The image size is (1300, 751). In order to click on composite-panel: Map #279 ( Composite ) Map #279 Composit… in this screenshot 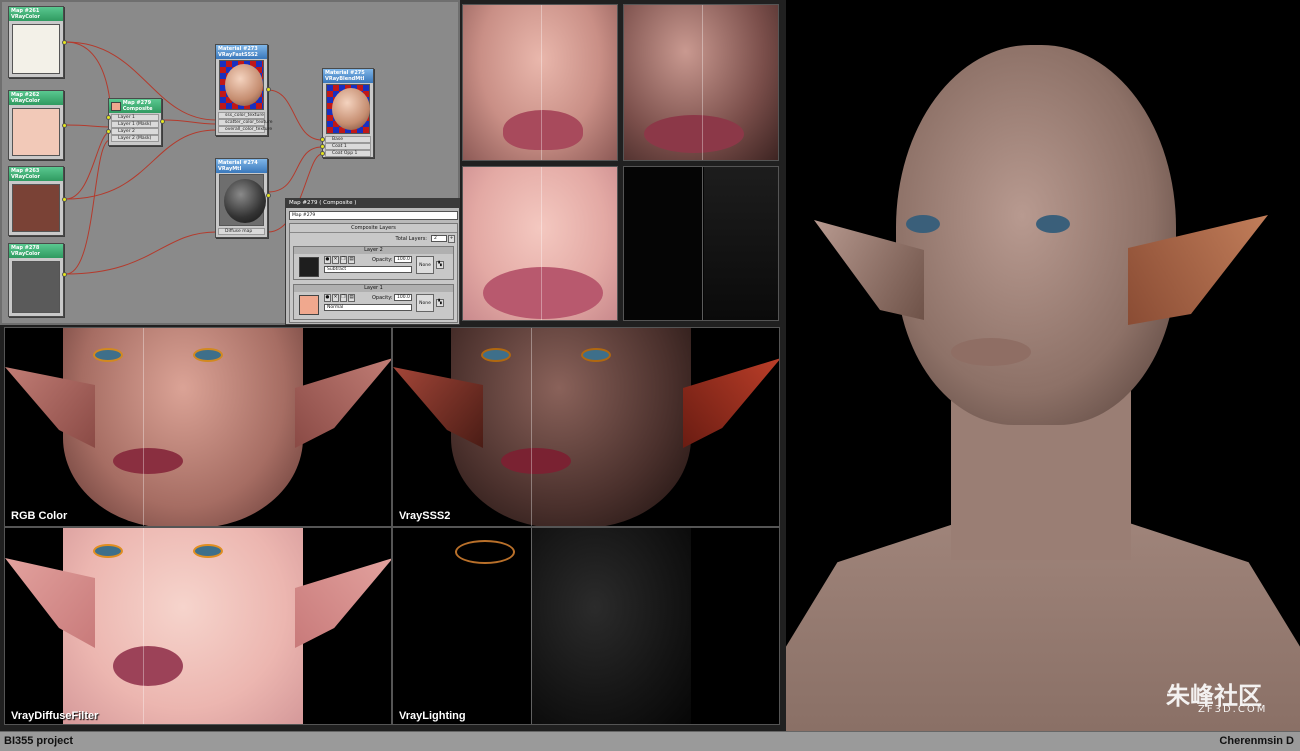, I will do `click(372, 261)`.